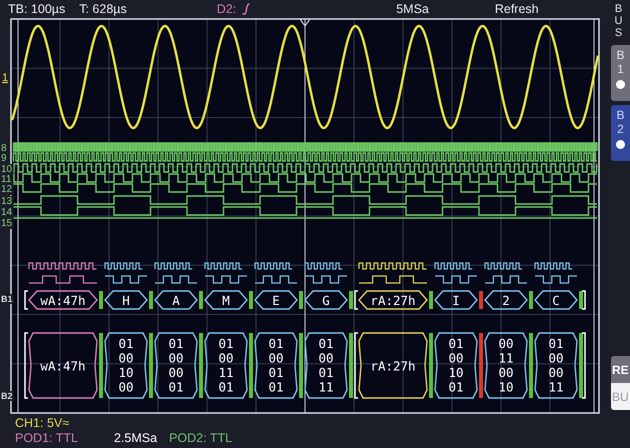 The image size is (630, 448). What do you see at coordinates (412, 9) in the screenshot?
I see `sample-rate-readout: 5MSa` at bounding box center [412, 9].